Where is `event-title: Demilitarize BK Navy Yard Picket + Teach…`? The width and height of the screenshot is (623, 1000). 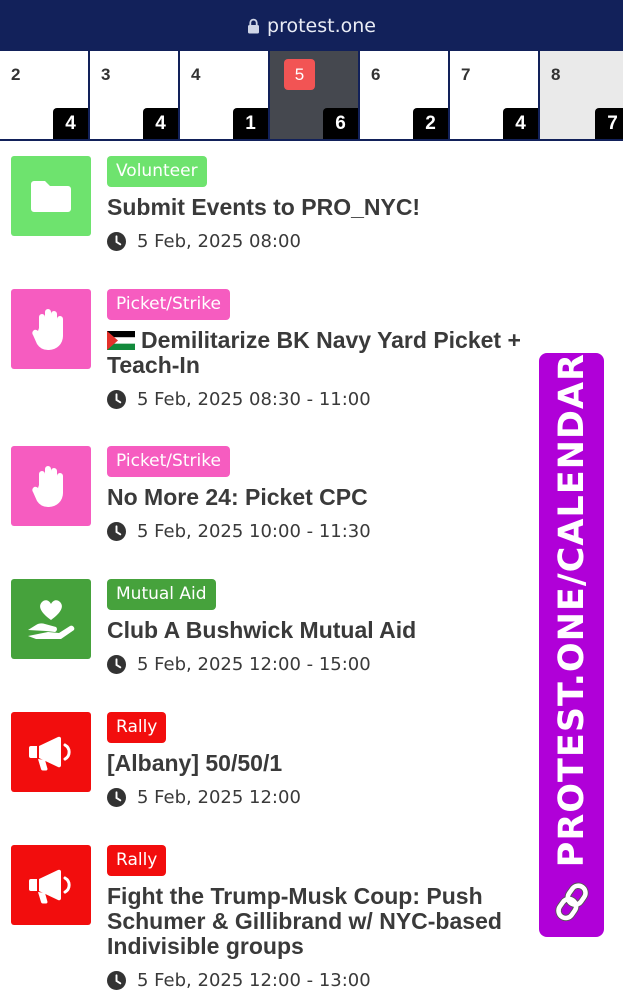
event-title: Demilitarize BK Navy Yard Picket + Teach… is located at coordinates (337, 353).